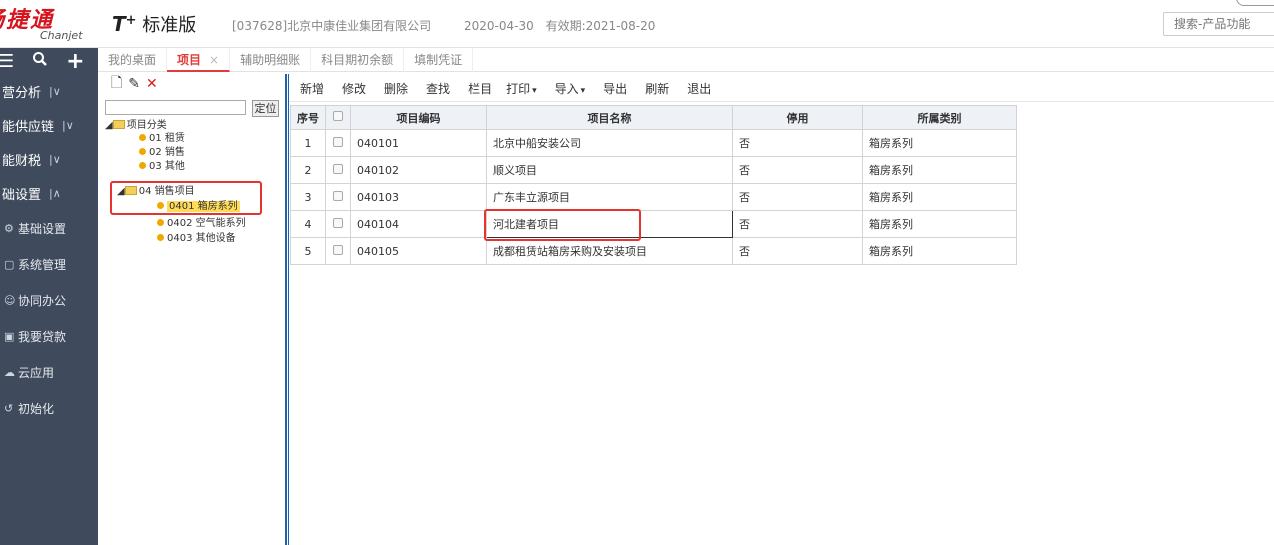 The width and height of the screenshot is (1274, 545). What do you see at coordinates (49, 372) in the screenshot?
I see `sidebar-item-cloud-apps: ☁ 云应用` at bounding box center [49, 372].